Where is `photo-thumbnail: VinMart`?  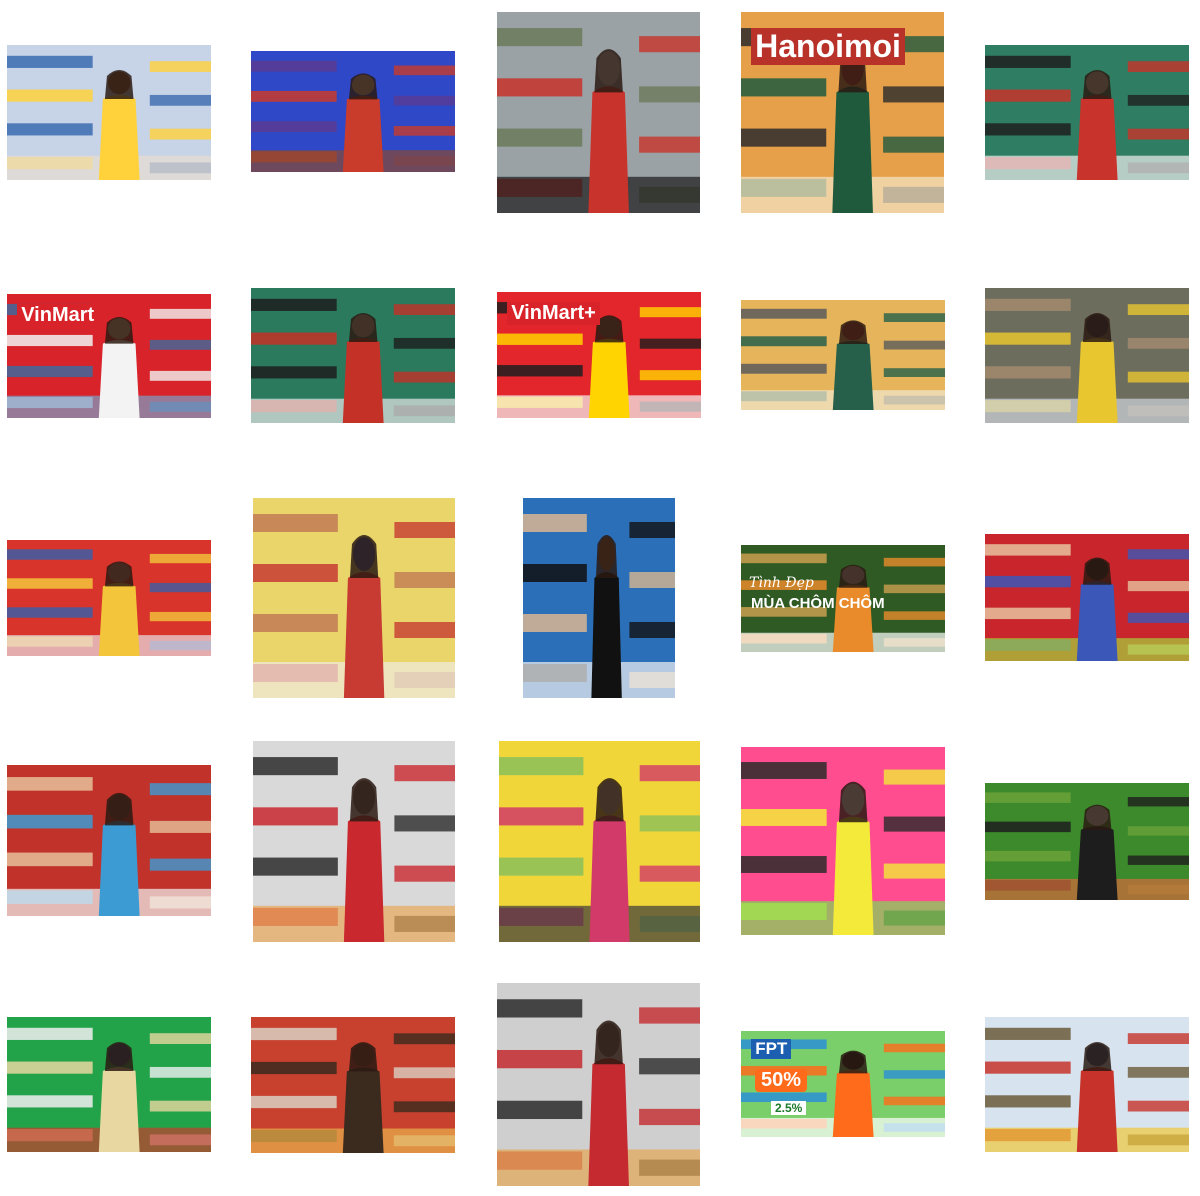 photo-thumbnail: VinMart is located at coordinates (109, 356).